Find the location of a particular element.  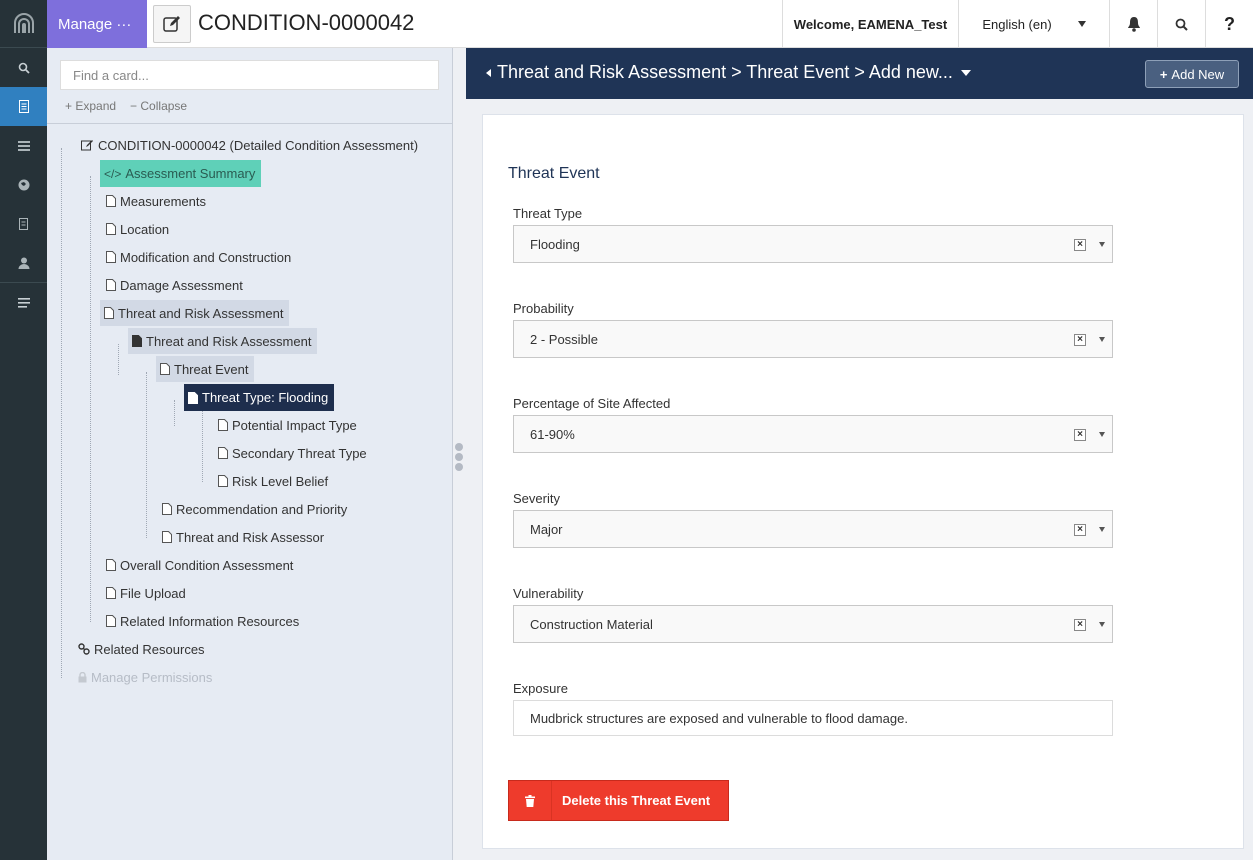

tree-node-related-resources: Related Resources is located at coordinates (142, 649).